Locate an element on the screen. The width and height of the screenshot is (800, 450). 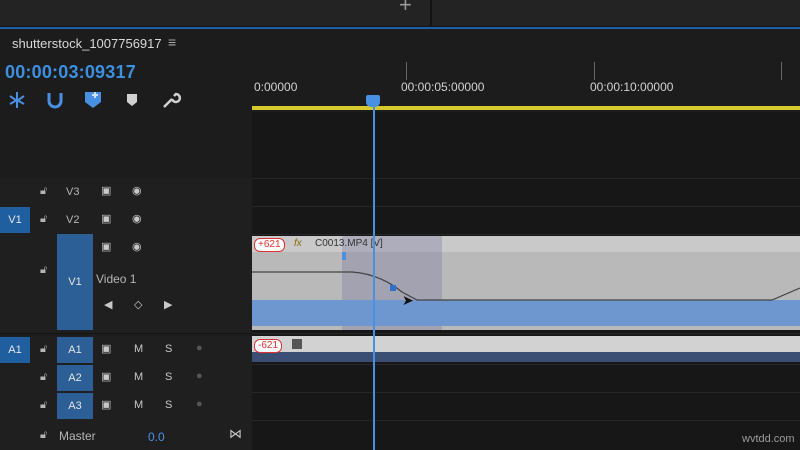
master-label: Master is located at coordinates (77, 436).